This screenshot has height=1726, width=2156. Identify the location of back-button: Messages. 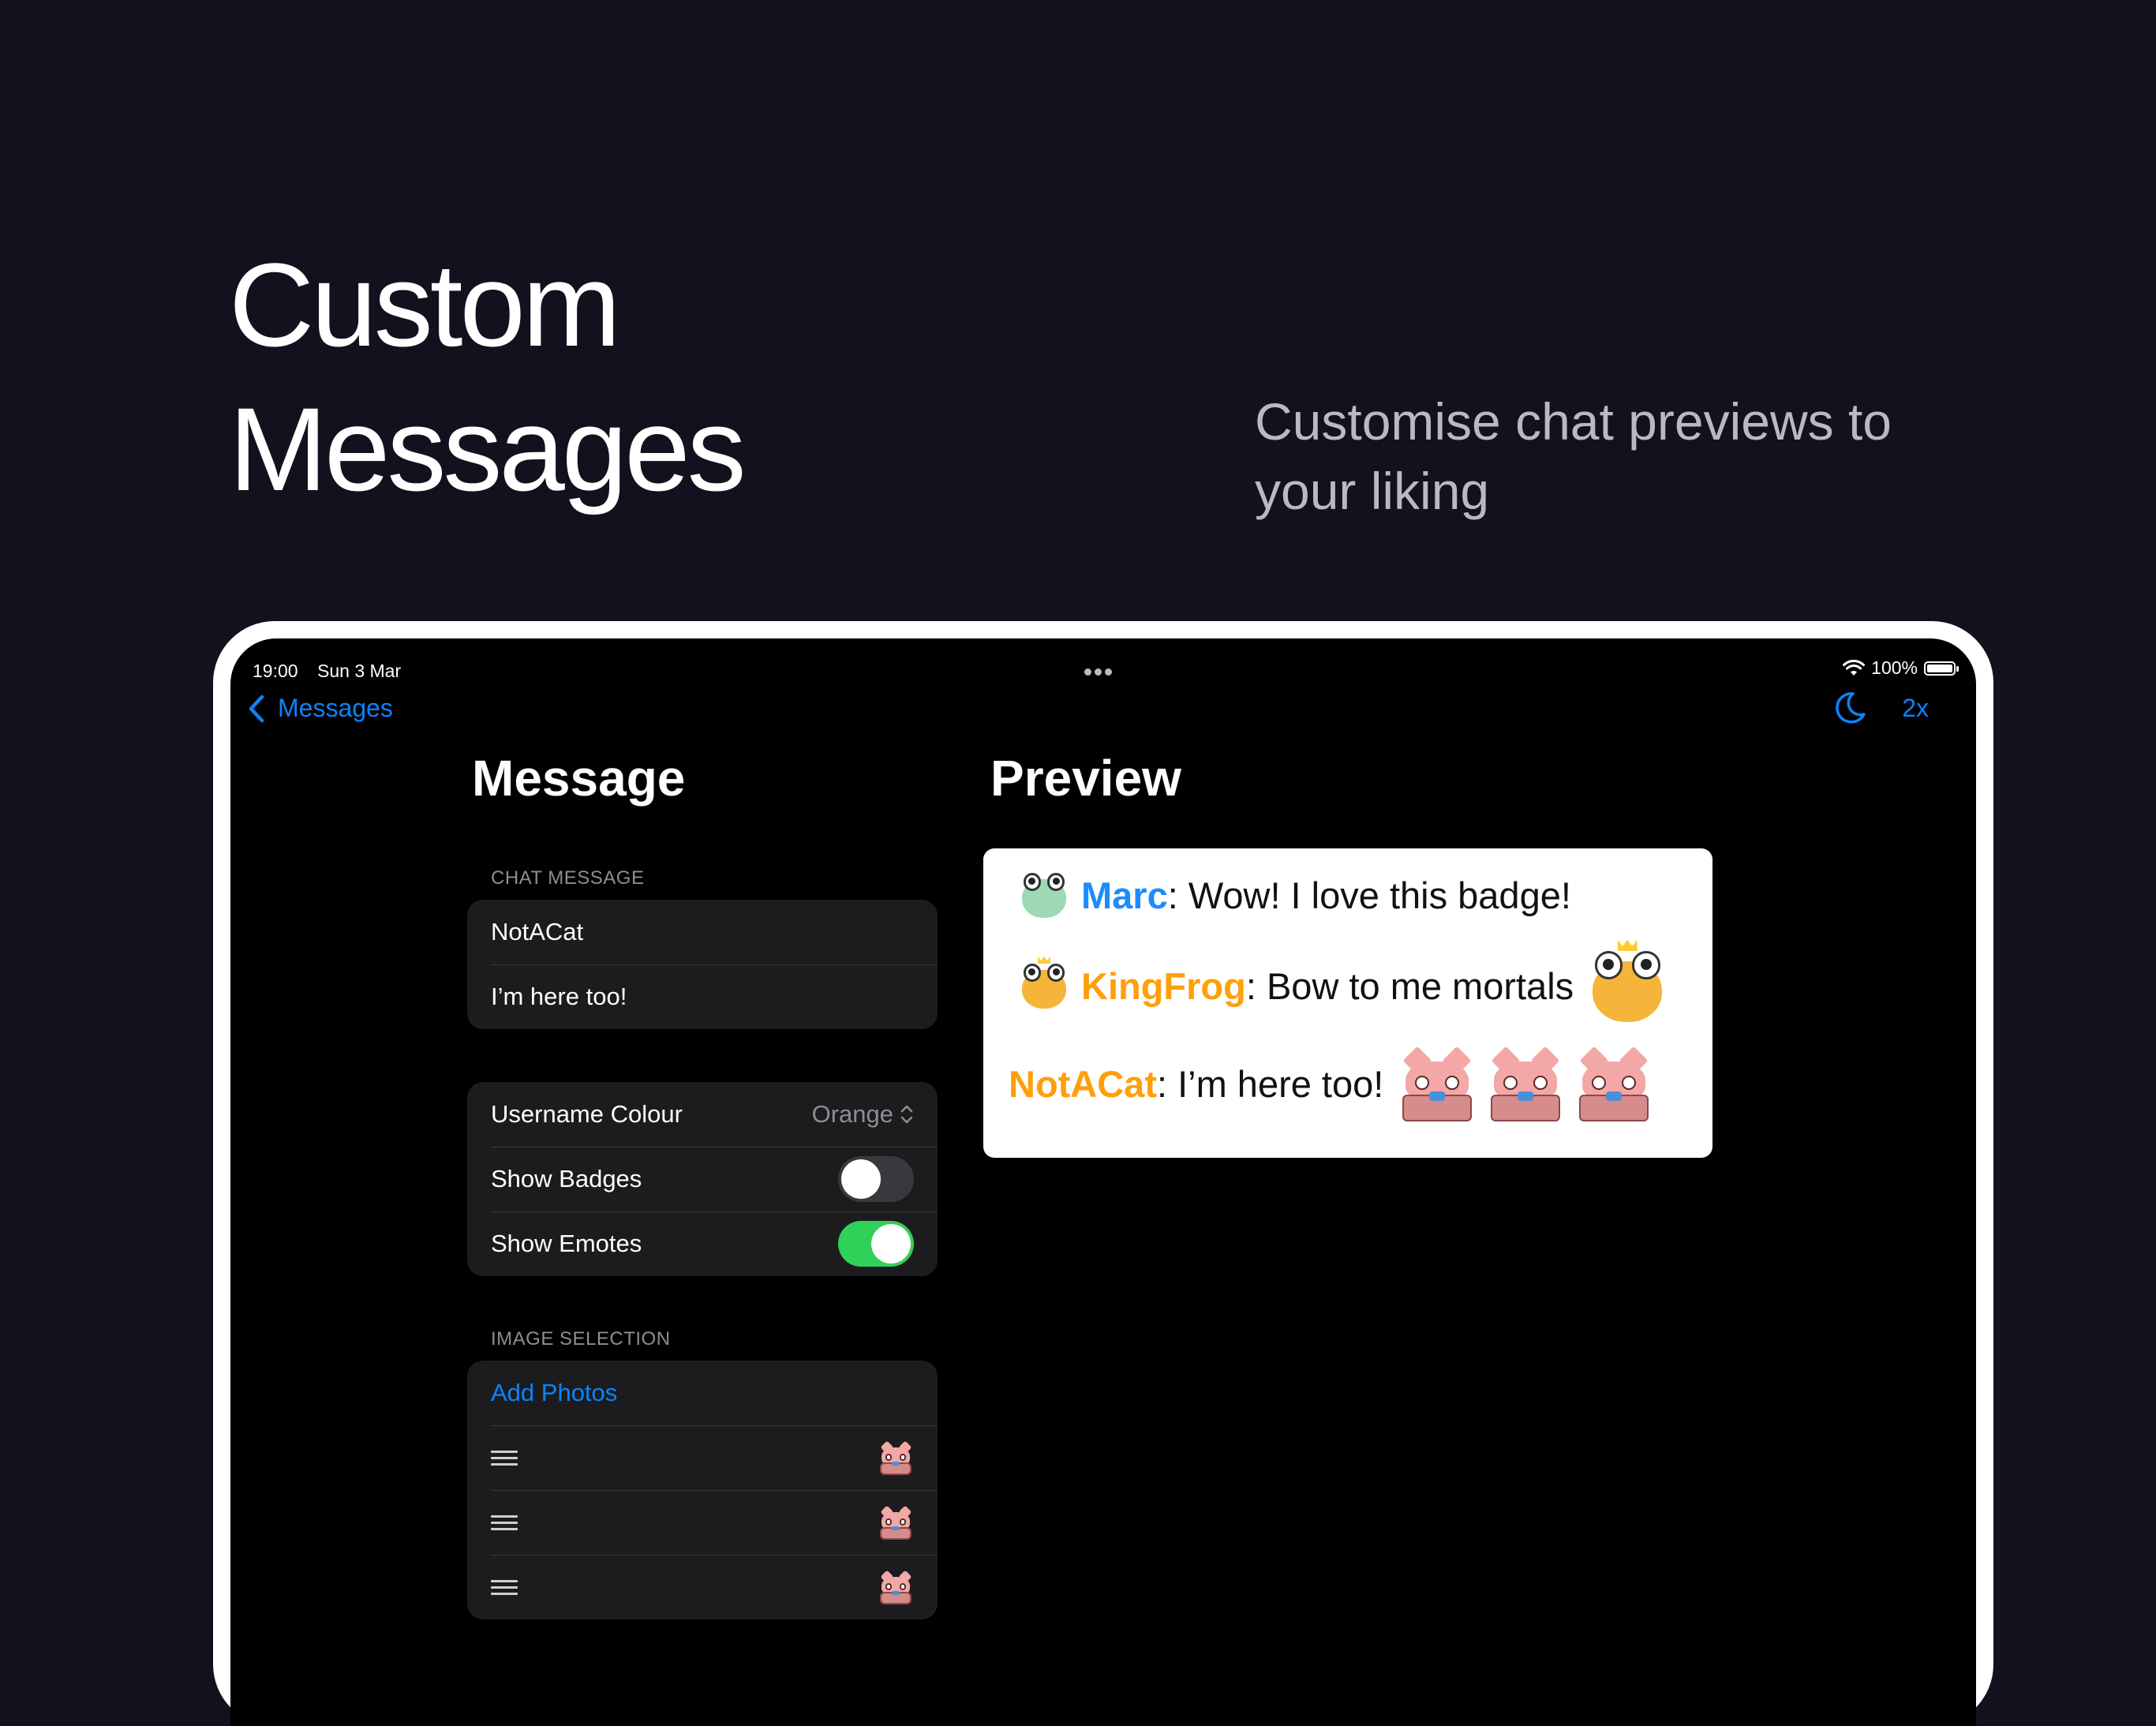
(320, 708).